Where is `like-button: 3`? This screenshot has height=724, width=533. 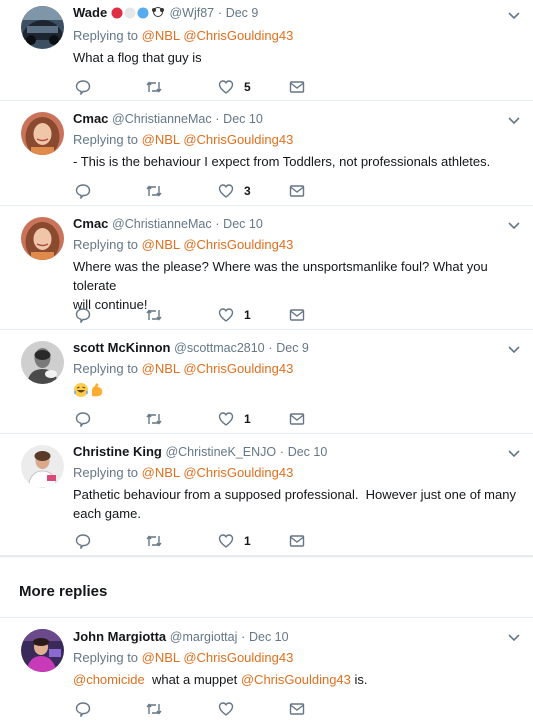 like-button: 3 is located at coordinates (234, 191).